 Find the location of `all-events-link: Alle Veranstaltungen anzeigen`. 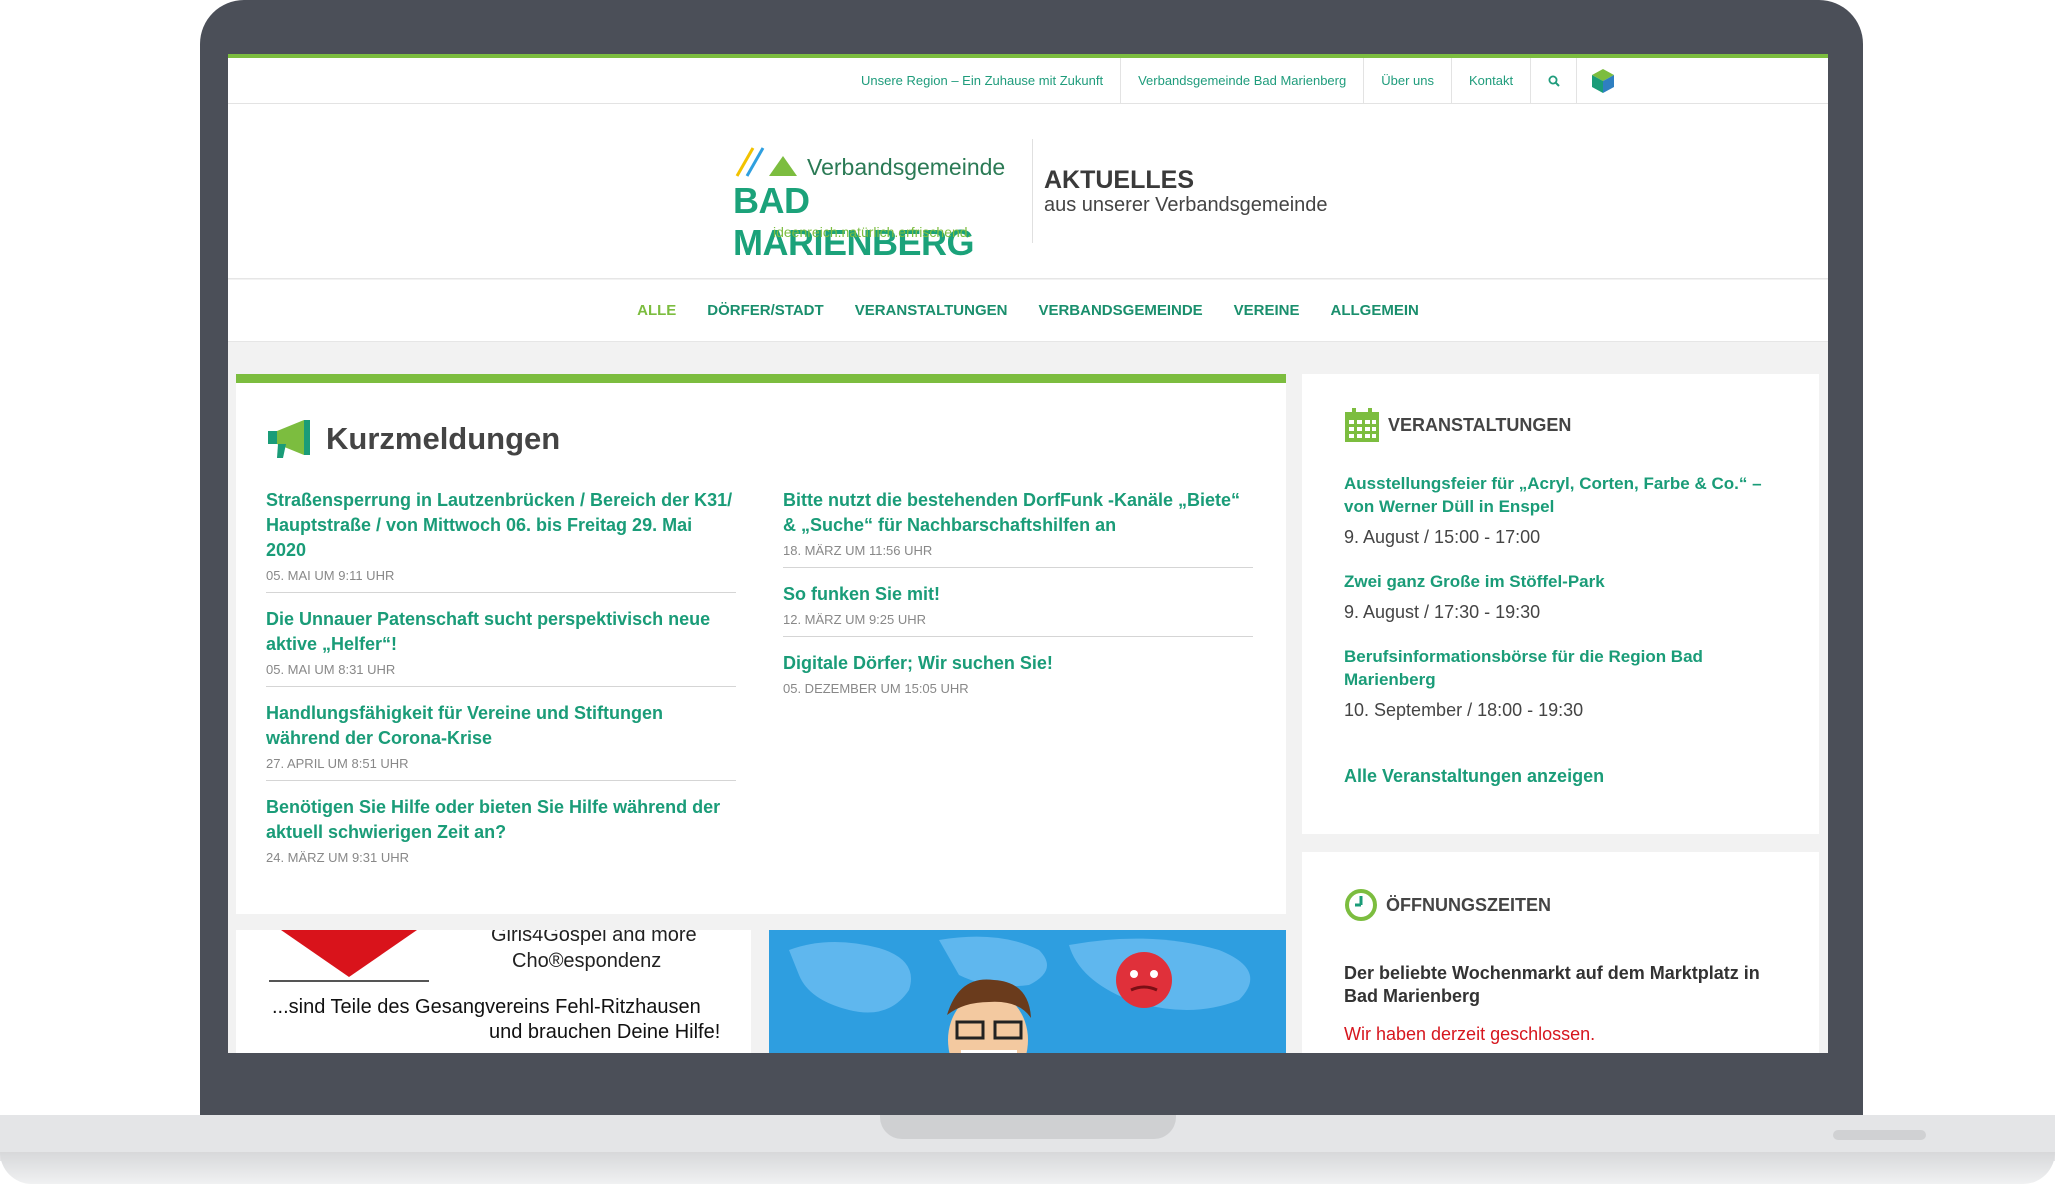

all-events-link: Alle Veranstaltungen anzeigen is located at coordinates (1474, 776).